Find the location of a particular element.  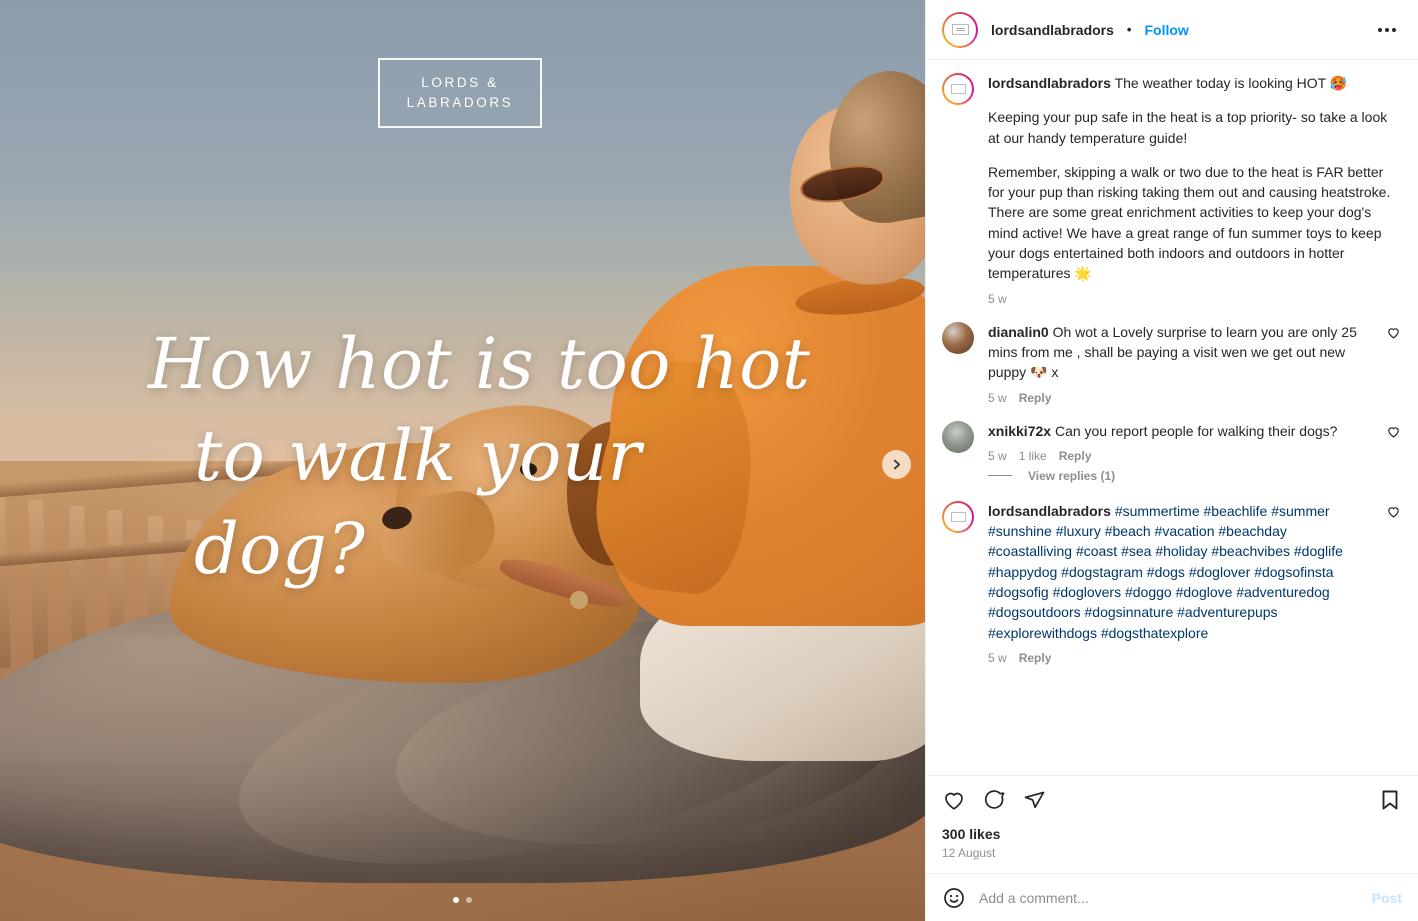

share-button is located at coordinates (1034, 800).